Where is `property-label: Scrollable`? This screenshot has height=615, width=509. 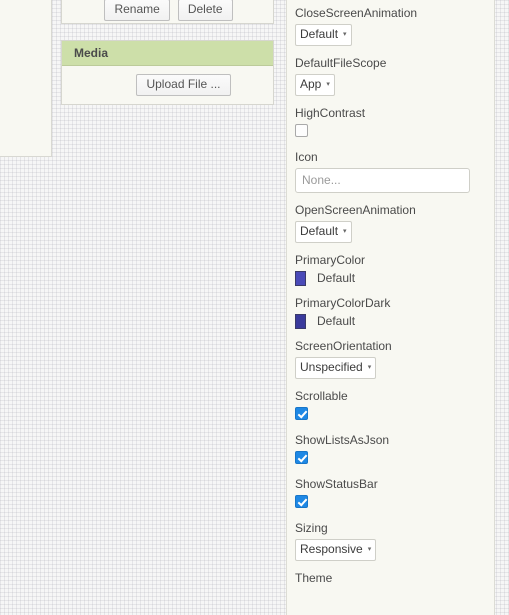 property-label: Scrollable is located at coordinates (321, 396).